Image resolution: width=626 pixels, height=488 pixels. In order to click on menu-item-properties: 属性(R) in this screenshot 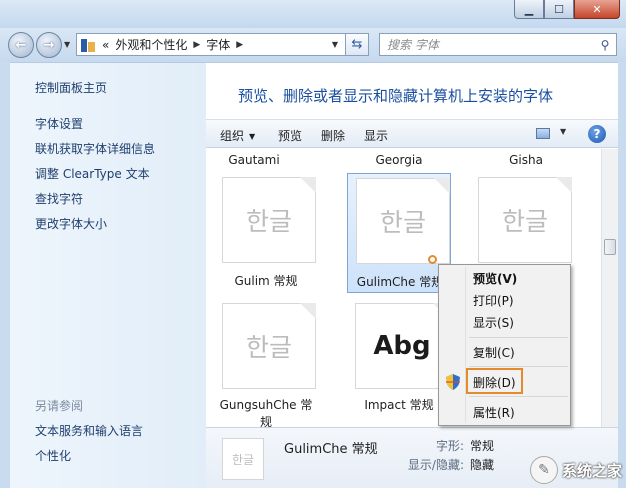, I will do `click(494, 412)`.